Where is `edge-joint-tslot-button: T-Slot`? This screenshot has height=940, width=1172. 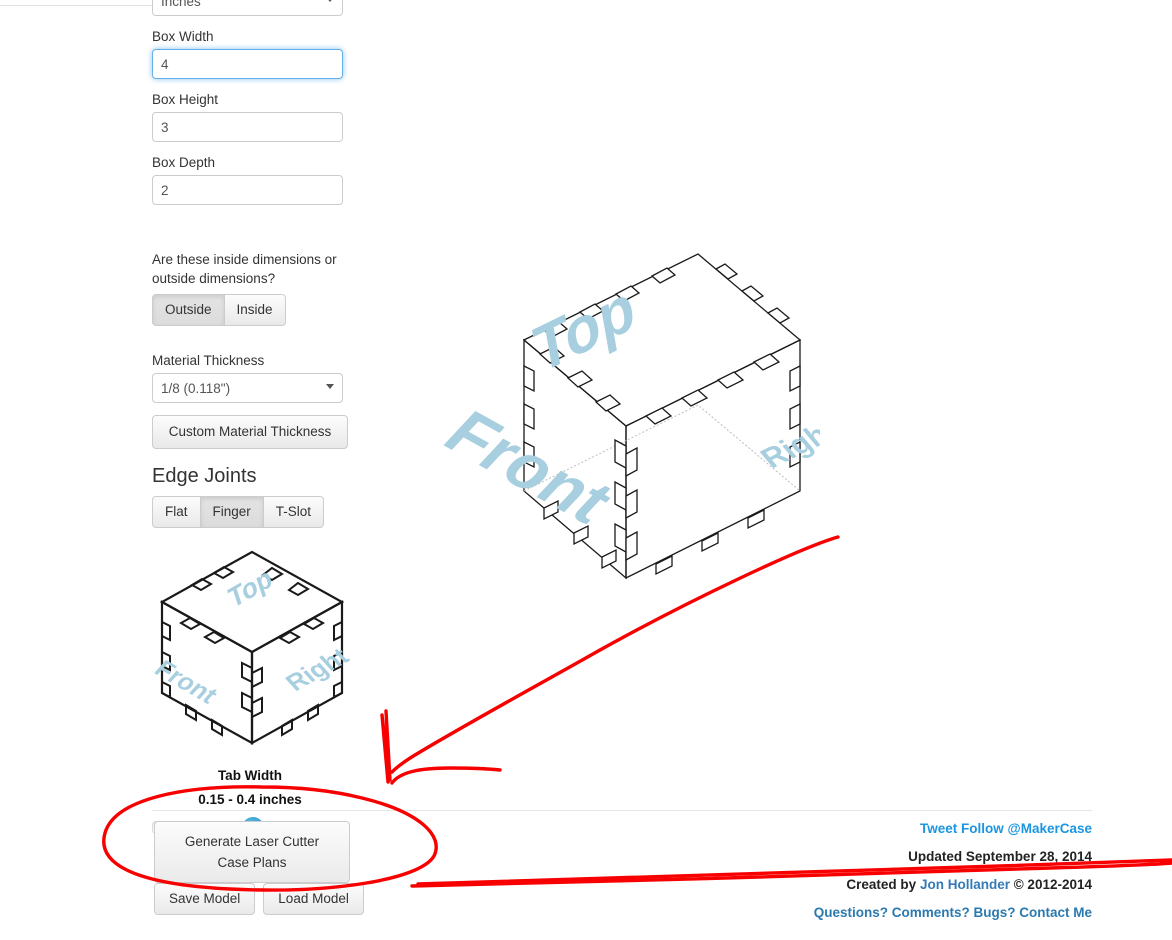
edge-joint-tslot-button: T-Slot is located at coordinates (294, 512).